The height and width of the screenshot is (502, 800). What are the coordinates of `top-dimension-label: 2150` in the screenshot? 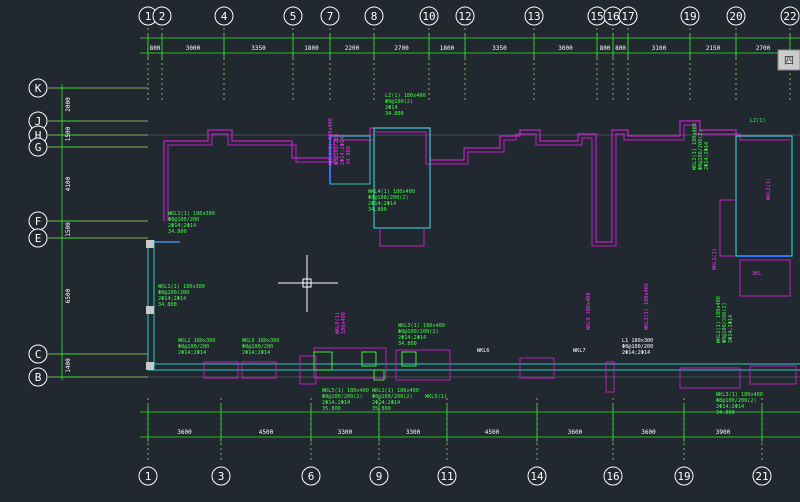 It's located at (713, 48).